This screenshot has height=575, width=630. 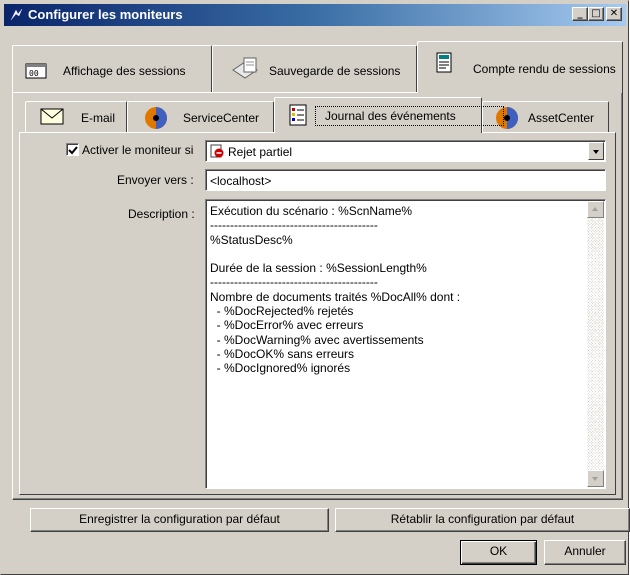 What do you see at coordinates (260, 152) in the screenshot?
I see `condition-value: Rejet partiel` at bounding box center [260, 152].